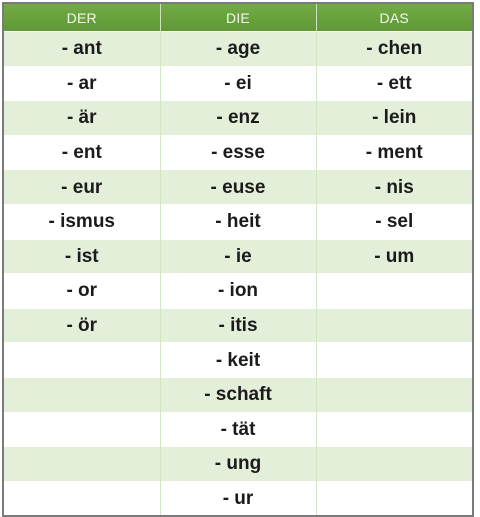 The width and height of the screenshot is (480, 517). I want to click on cell-die: - euse, so click(238, 187).